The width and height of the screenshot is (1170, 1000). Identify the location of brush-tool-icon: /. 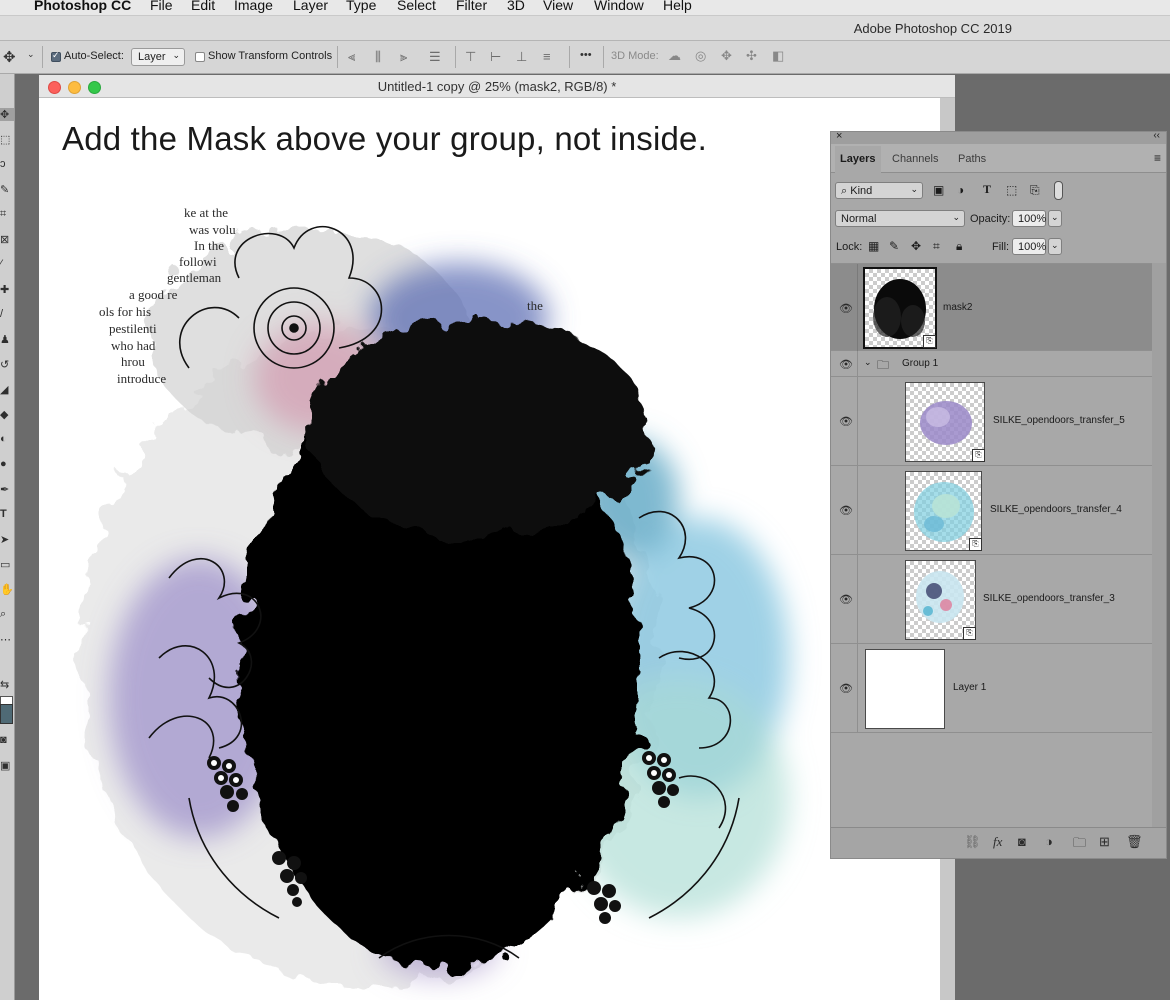
(7, 314).